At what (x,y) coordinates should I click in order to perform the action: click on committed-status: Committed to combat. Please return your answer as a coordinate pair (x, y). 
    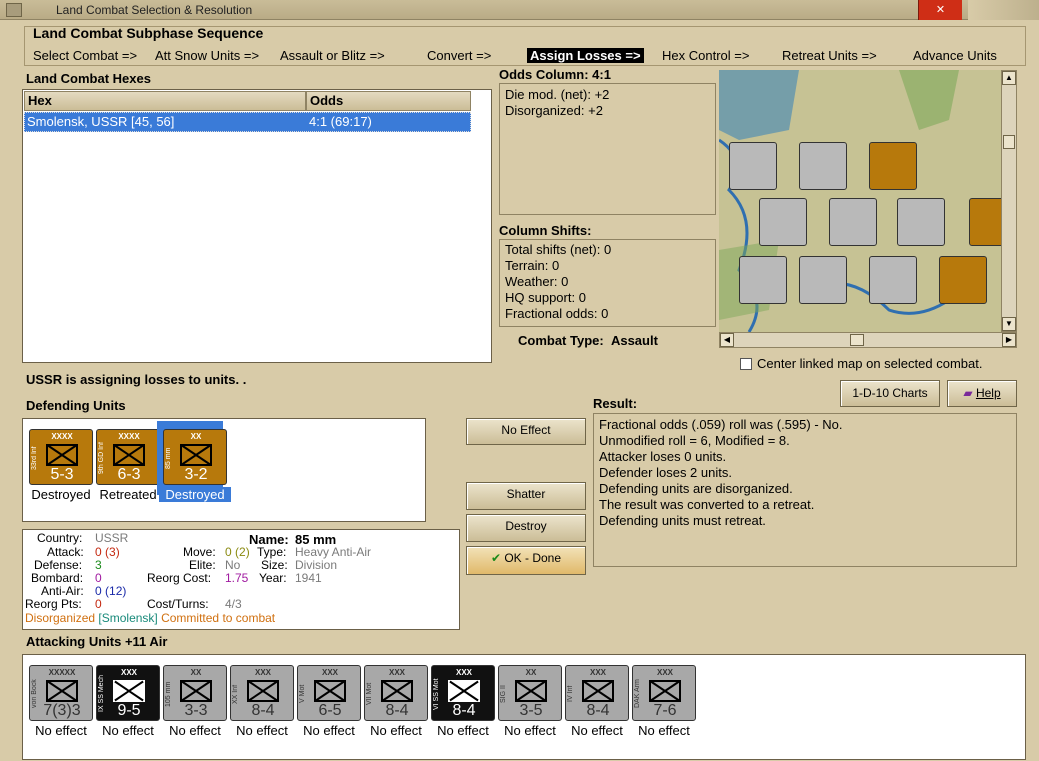
    Looking at the image, I should click on (218, 618).